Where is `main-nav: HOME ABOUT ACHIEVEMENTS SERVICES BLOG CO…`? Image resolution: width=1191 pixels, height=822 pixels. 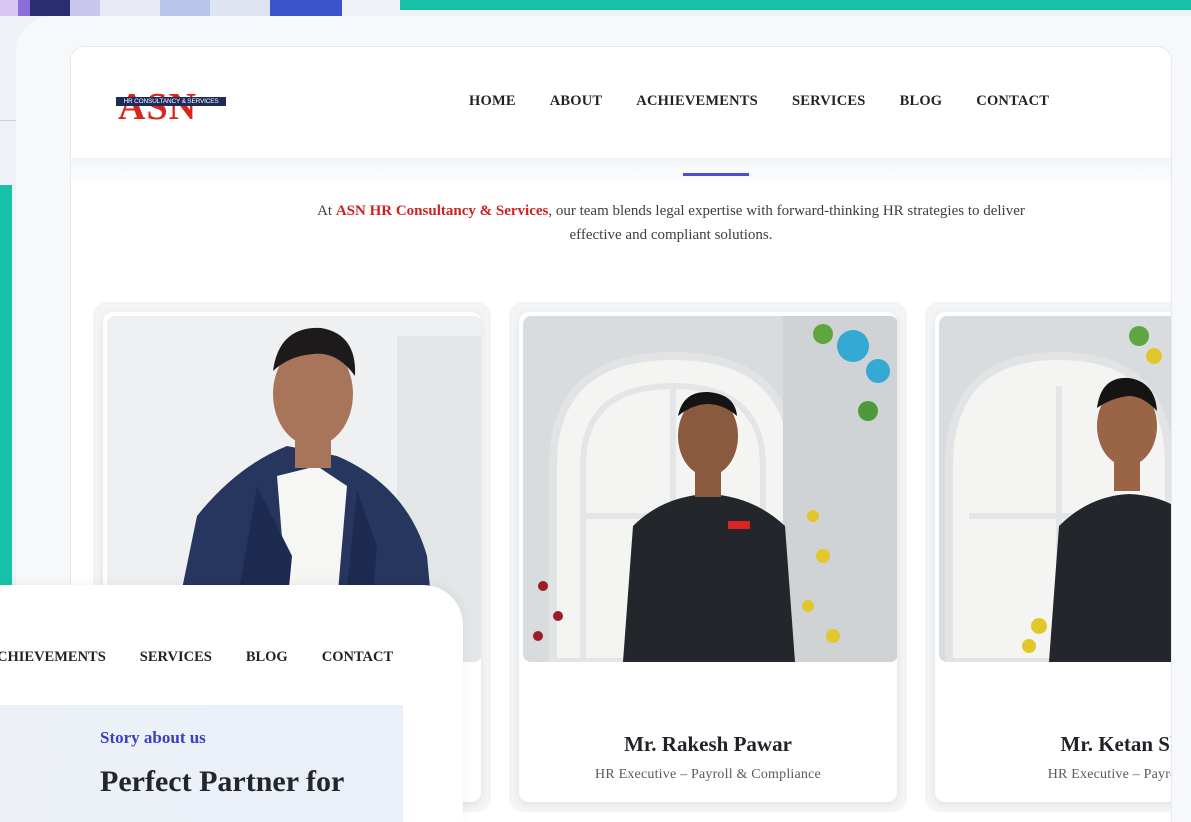 main-nav: HOME ABOUT ACHIEVEMENTS SERVICES BLOG CO… is located at coordinates (759, 101).